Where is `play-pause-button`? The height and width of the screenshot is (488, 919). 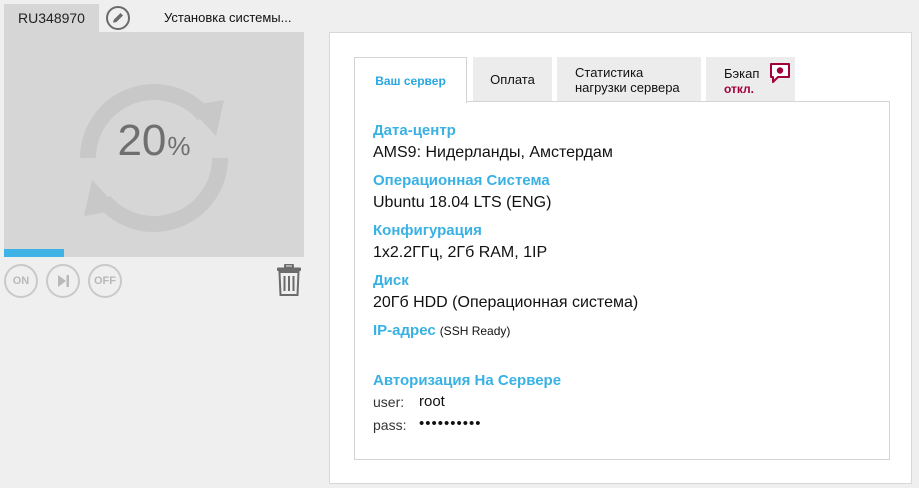 play-pause-button is located at coordinates (63, 281).